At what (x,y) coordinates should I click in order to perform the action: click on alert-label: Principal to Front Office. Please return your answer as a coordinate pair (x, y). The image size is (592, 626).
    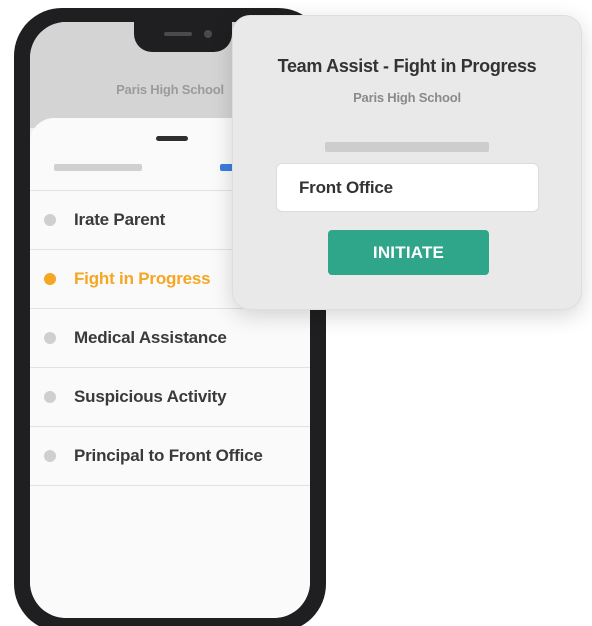
    Looking at the image, I should click on (168, 455).